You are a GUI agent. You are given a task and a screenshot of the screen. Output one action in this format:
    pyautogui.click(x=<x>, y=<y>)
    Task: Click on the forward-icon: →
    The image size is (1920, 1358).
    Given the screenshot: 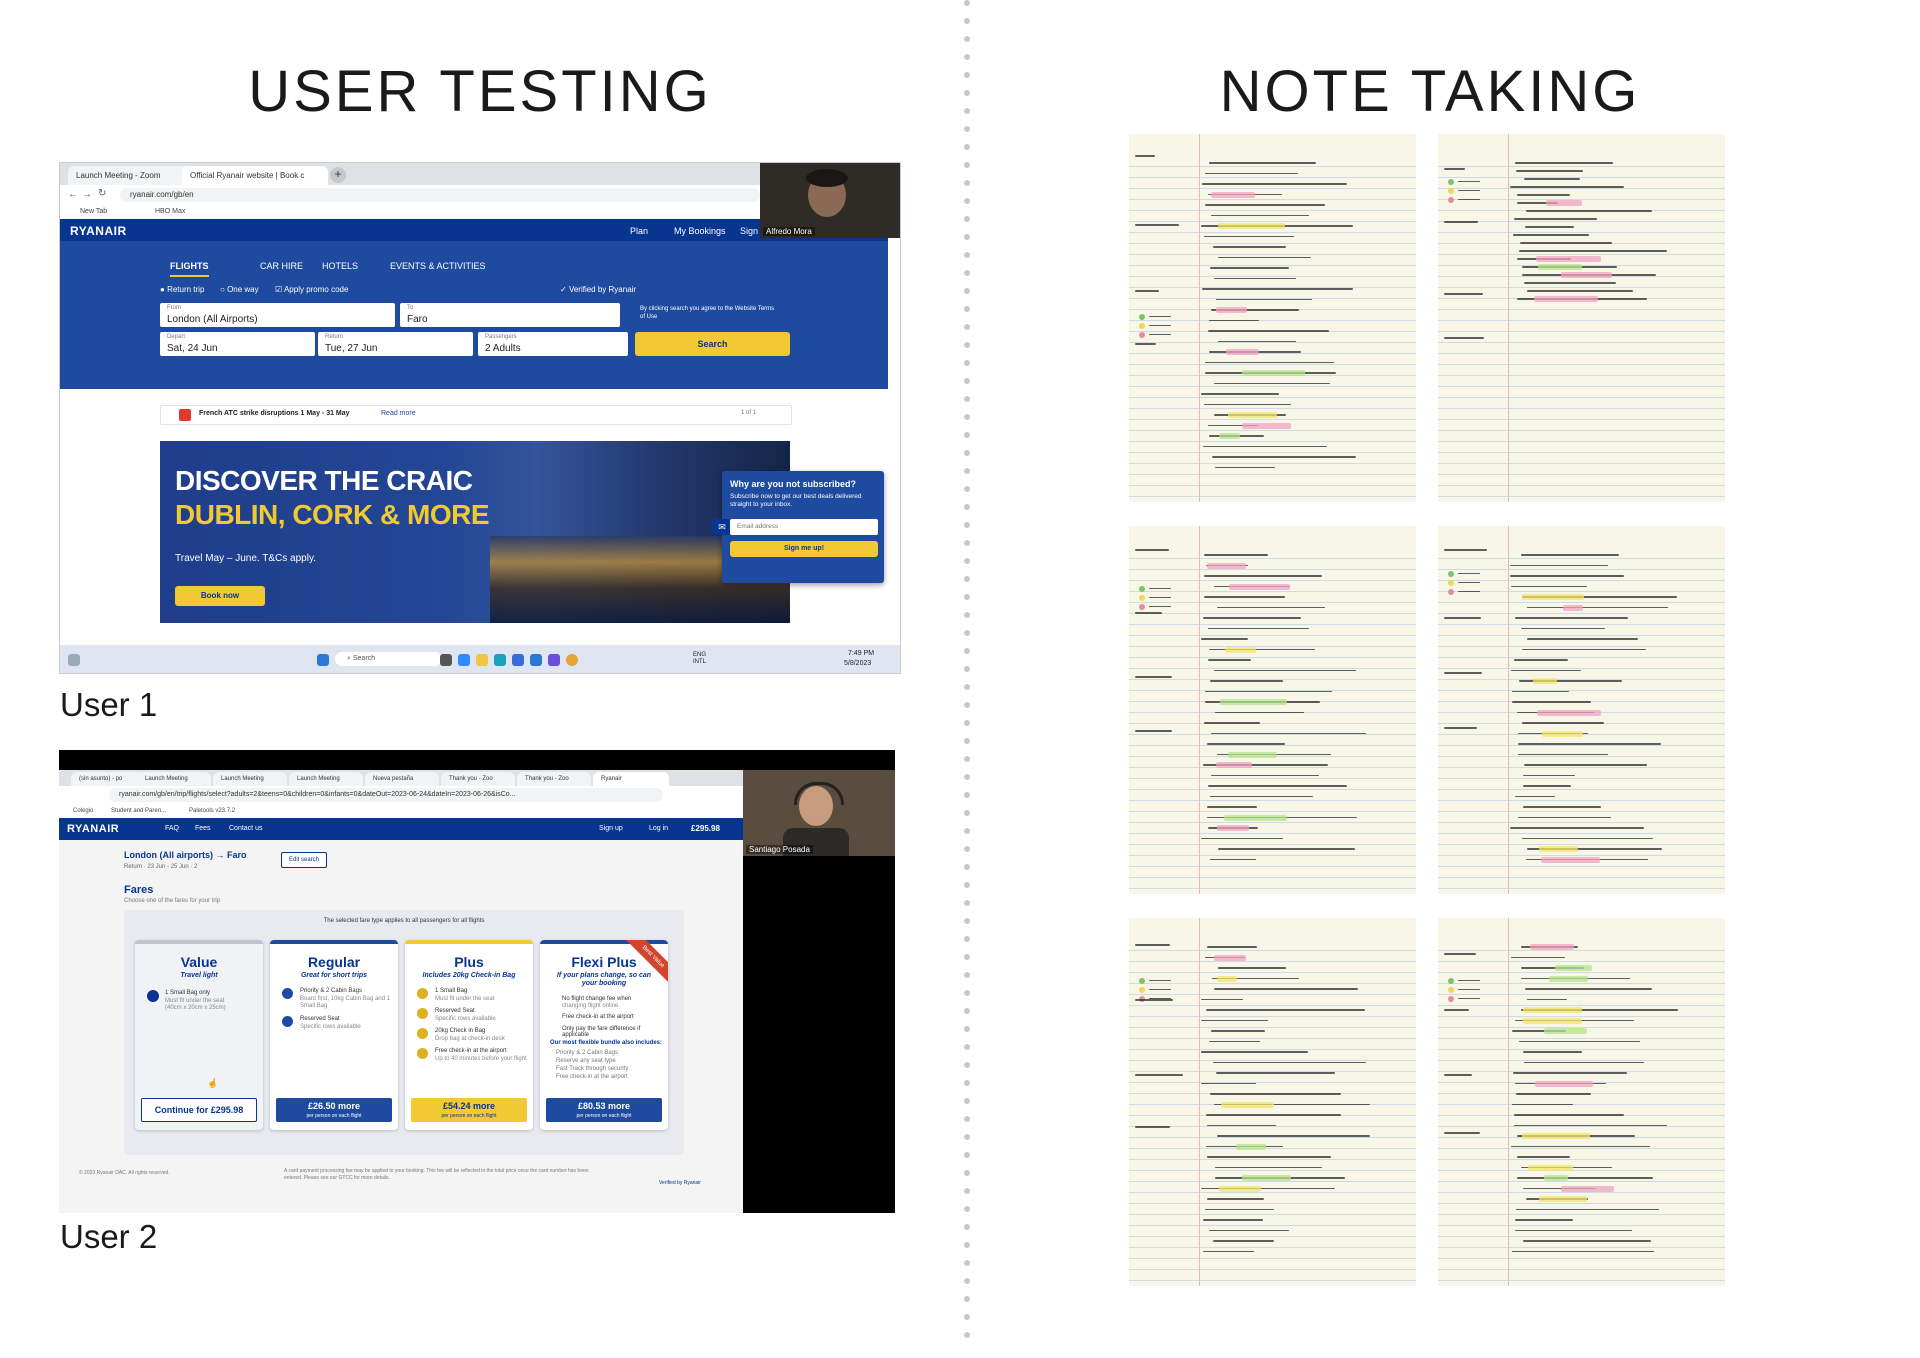 What is the action you would take?
    pyautogui.click(x=87, y=194)
    